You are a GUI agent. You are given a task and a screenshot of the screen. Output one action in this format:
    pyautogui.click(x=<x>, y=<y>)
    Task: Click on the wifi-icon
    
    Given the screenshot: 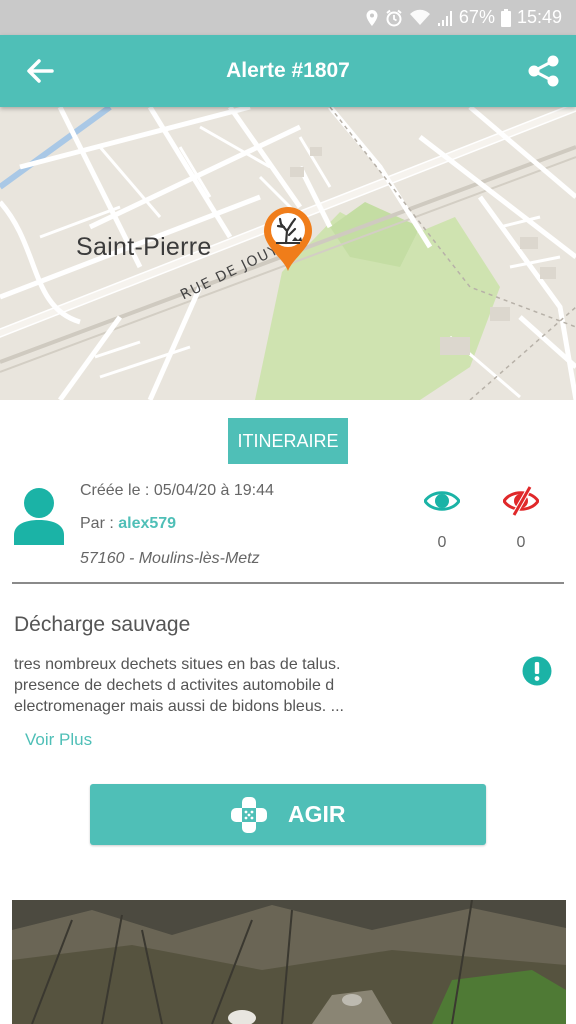 What is the action you would take?
    pyautogui.click(x=419, y=17)
    